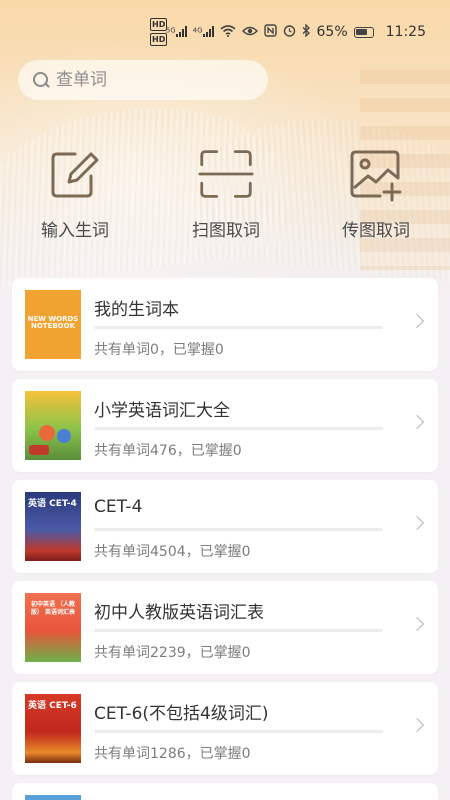 This screenshot has width=450, height=800. What do you see at coordinates (168, 451) in the screenshot?
I see `wordbook-count: 共有单词476，已掌握0` at bounding box center [168, 451].